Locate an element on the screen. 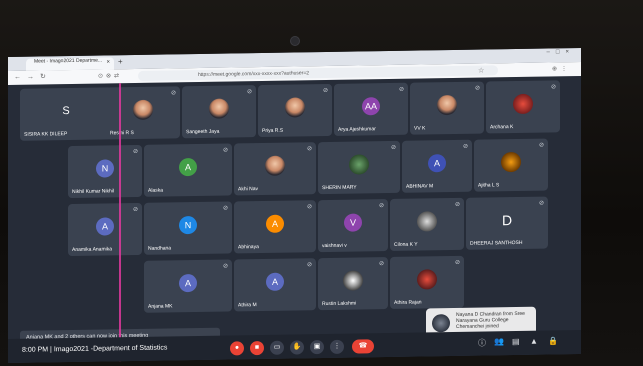 This screenshot has height=366, width=643. participant-tile: A ⊘ Anamika Anamika is located at coordinates (105, 229).